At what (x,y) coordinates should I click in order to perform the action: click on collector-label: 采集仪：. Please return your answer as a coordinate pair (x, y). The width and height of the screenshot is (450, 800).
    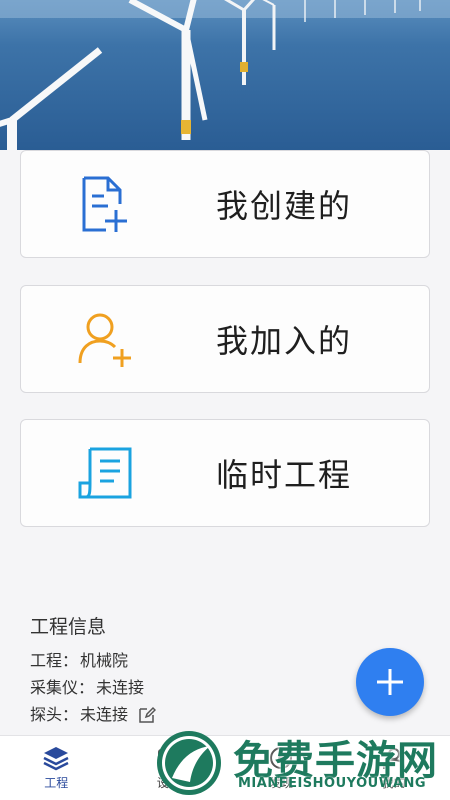
    Looking at the image, I should click on (62, 687).